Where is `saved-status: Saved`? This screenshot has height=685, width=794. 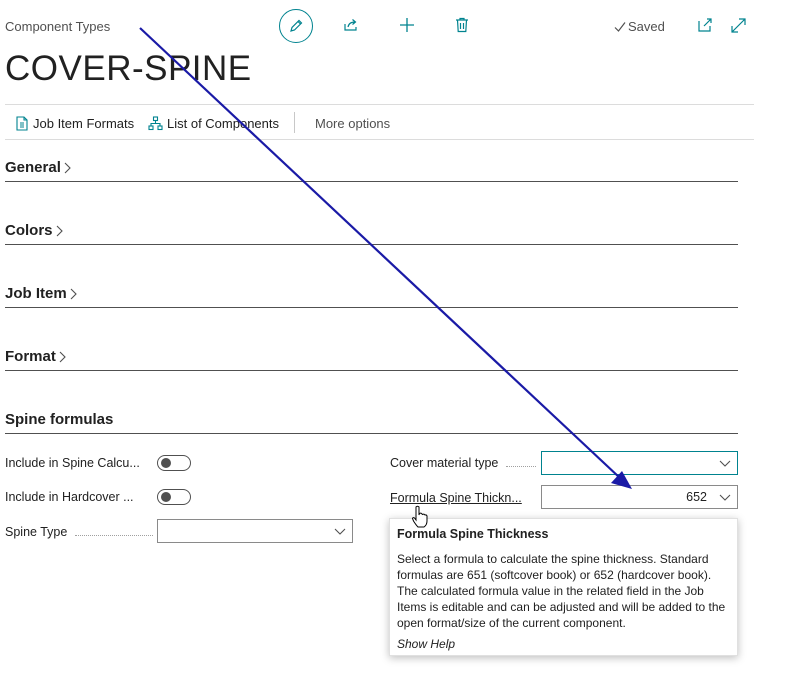 saved-status: Saved is located at coordinates (639, 26).